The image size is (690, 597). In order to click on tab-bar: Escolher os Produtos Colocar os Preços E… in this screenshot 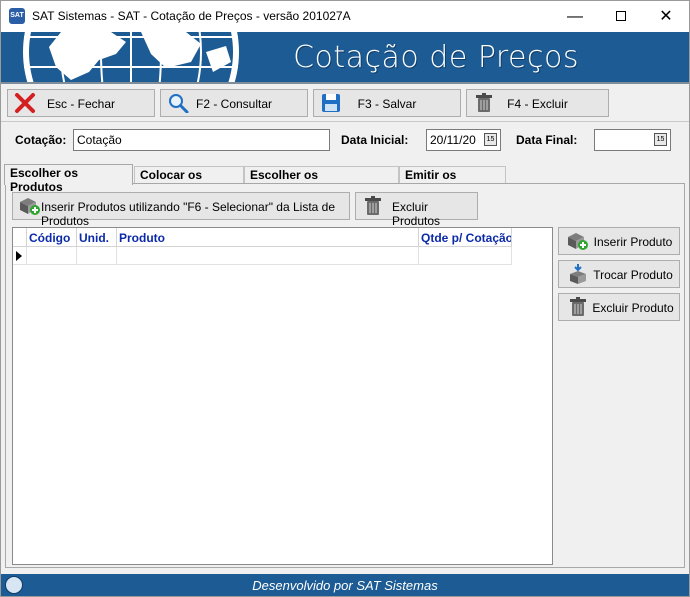, I will do `click(345, 180)`.